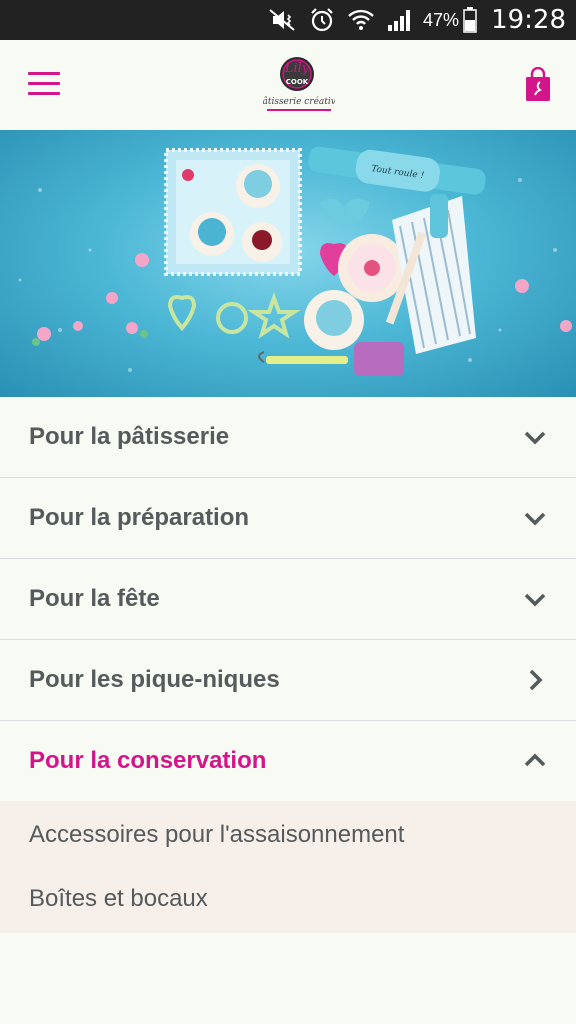 This screenshot has width=576, height=1024. Describe the element at coordinates (322, 20) in the screenshot. I see `alarm-icon` at that location.